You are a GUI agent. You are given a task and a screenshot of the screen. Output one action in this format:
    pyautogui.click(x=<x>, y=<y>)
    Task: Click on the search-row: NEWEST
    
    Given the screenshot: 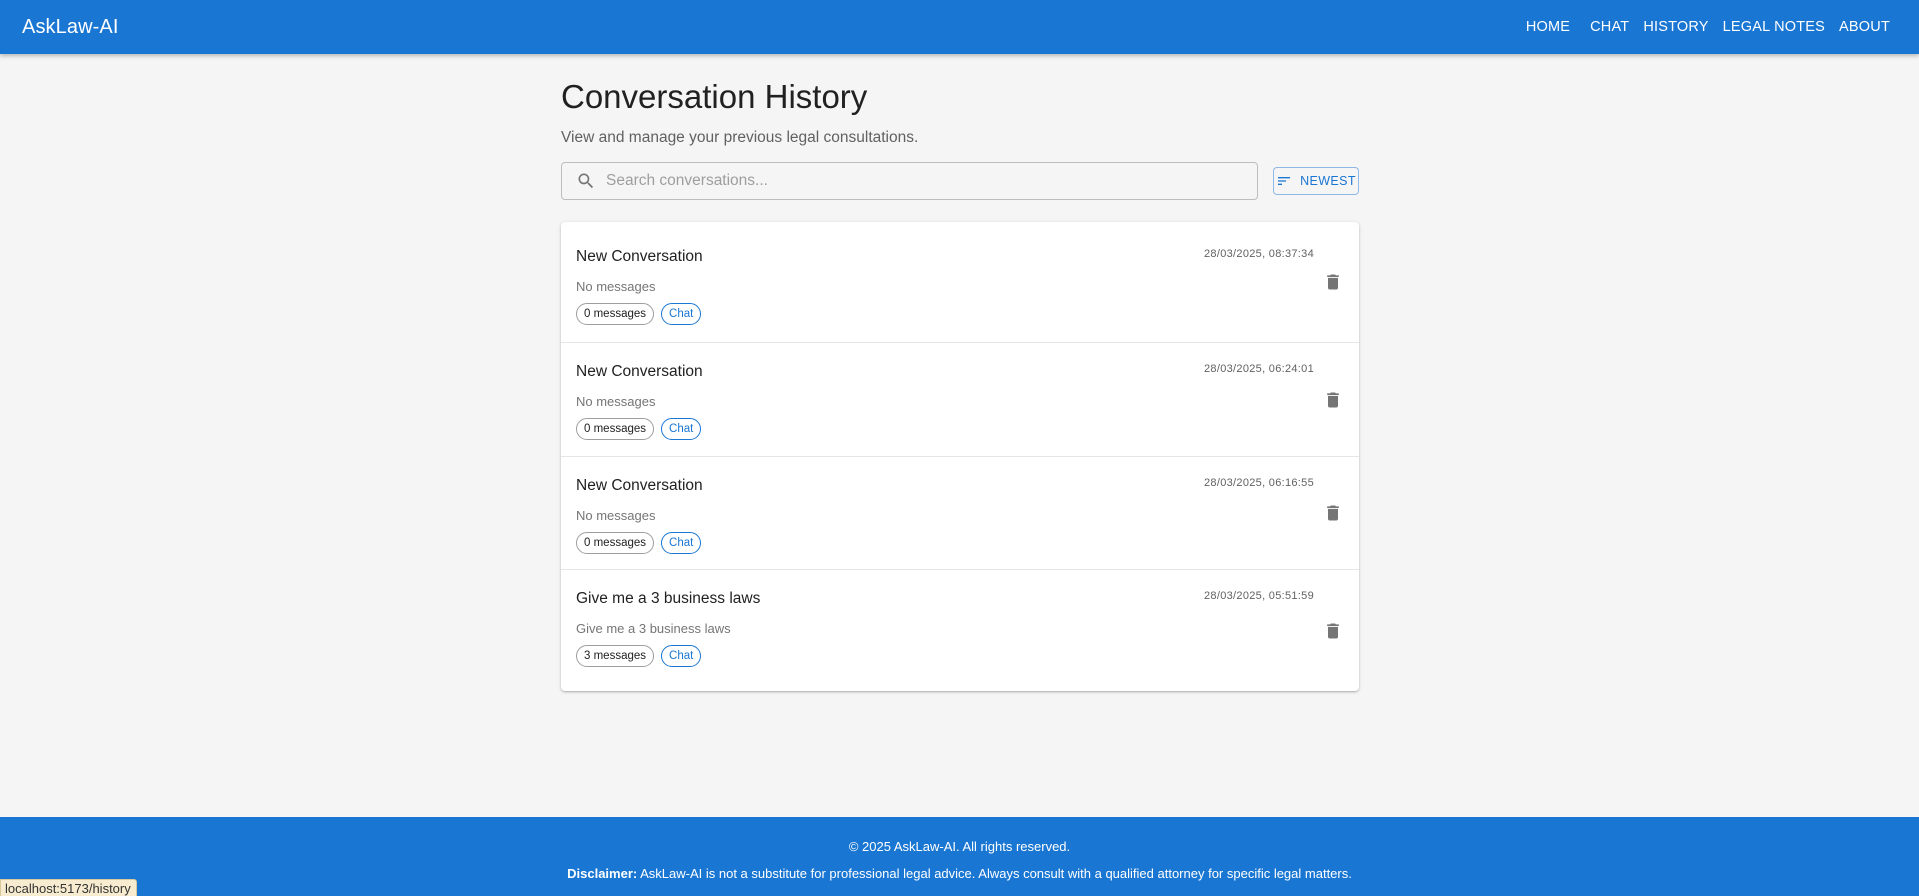 What is the action you would take?
    pyautogui.click(x=960, y=181)
    